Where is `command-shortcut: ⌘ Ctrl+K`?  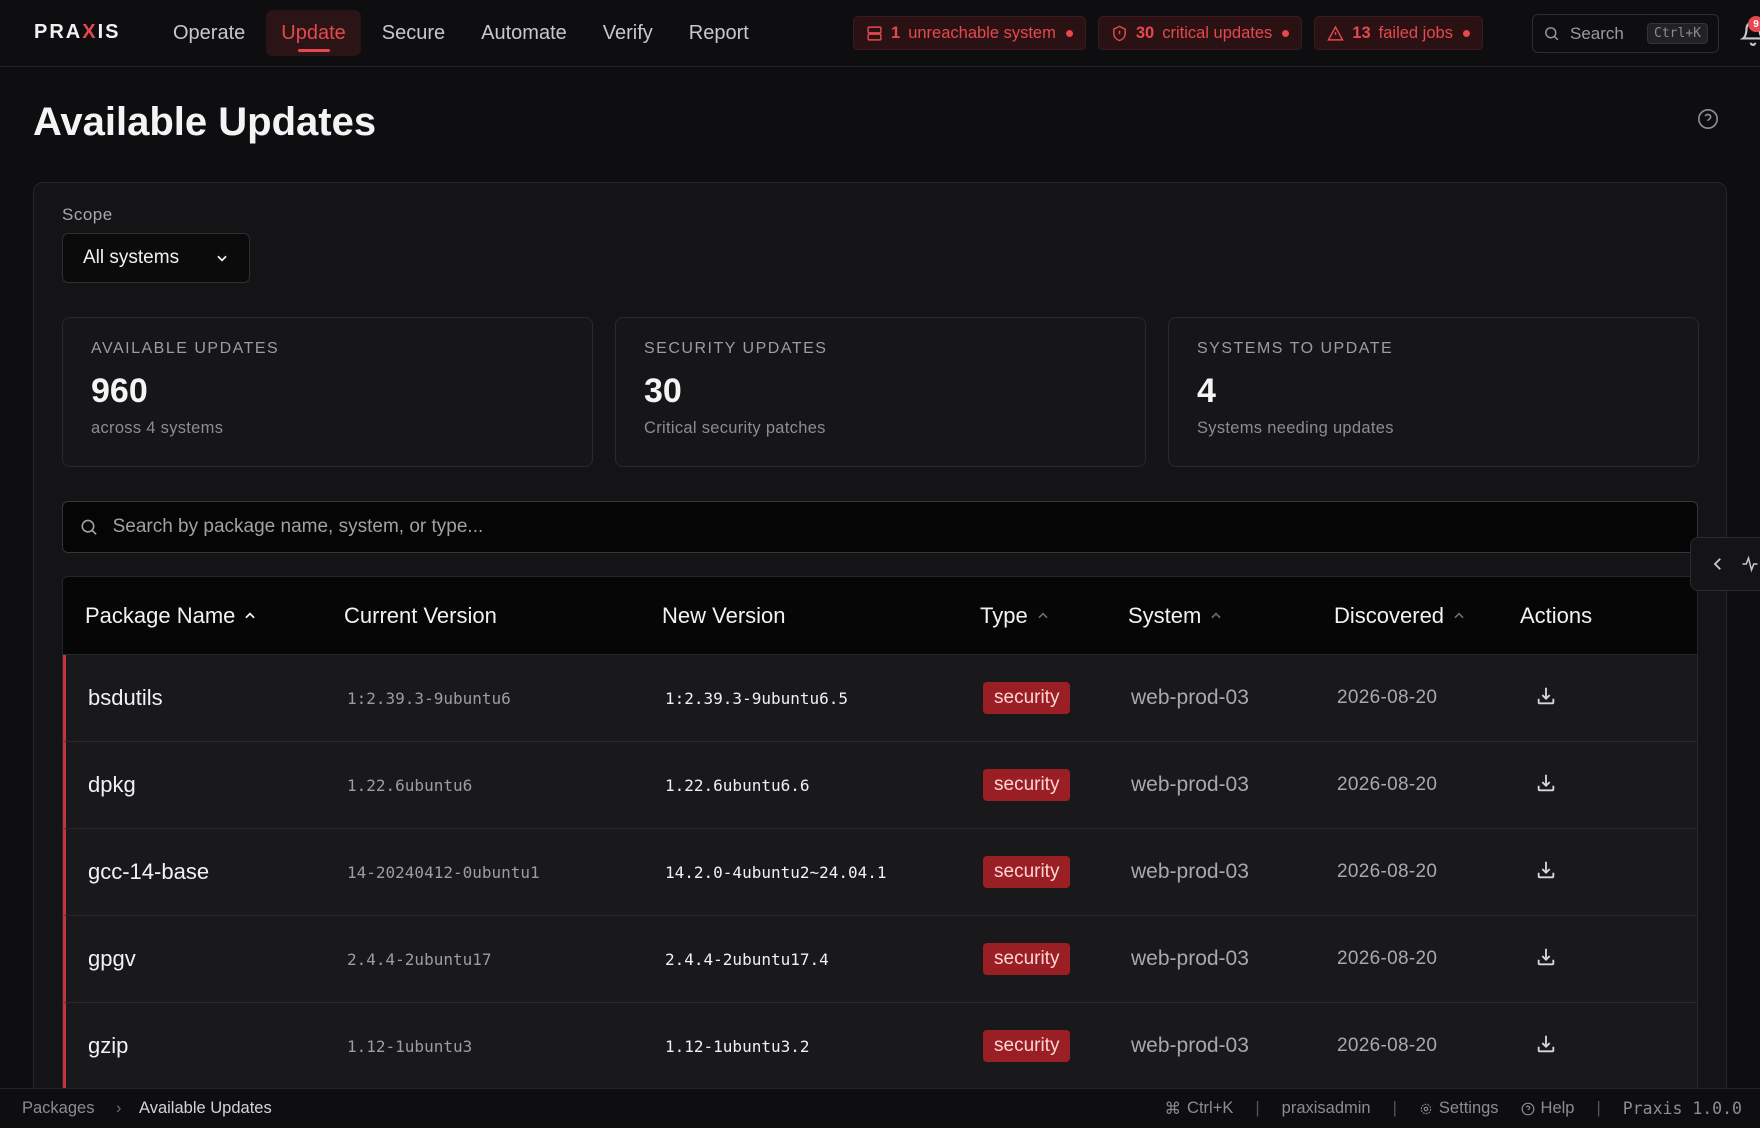
command-shortcut: ⌘ Ctrl+K is located at coordinates (1199, 1109).